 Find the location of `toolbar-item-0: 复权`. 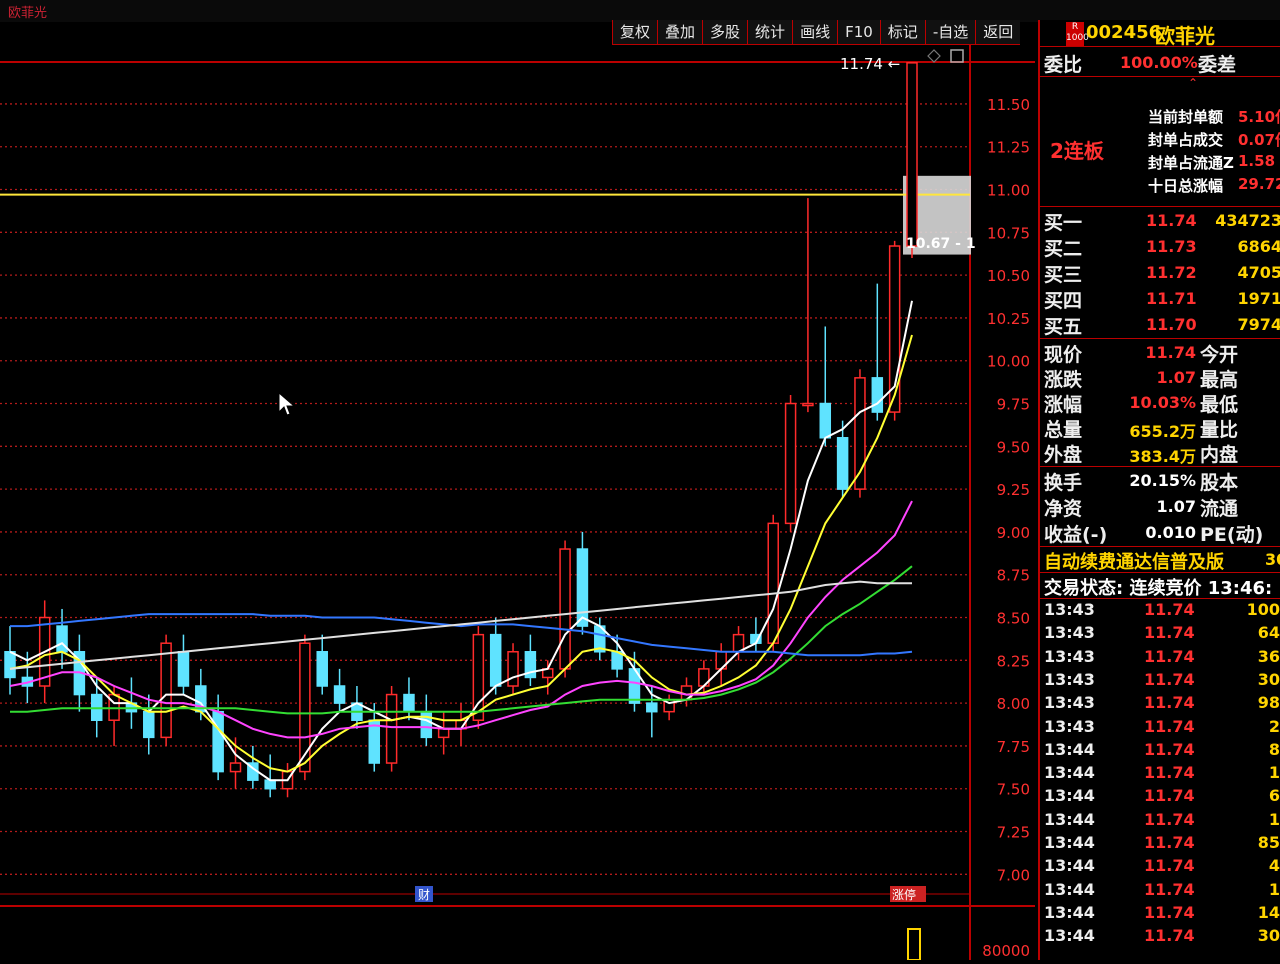

toolbar-item-0: 复权 is located at coordinates (634, 32).